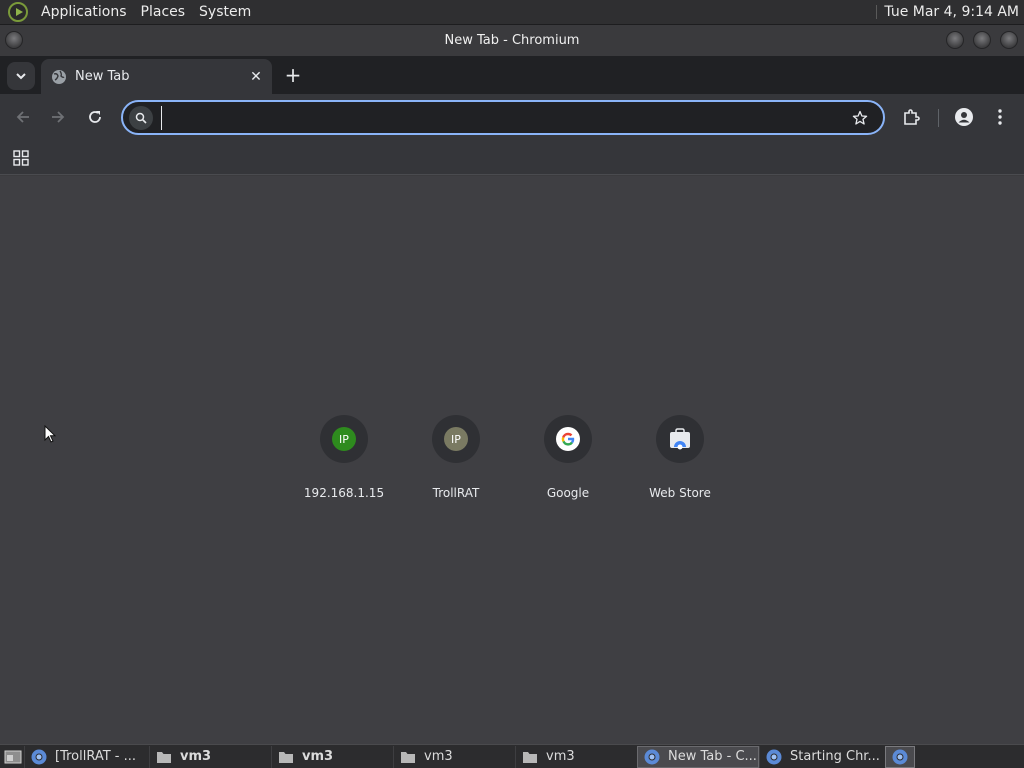 The image size is (1024, 768). I want to click on maximize-button, so click(982, 40).